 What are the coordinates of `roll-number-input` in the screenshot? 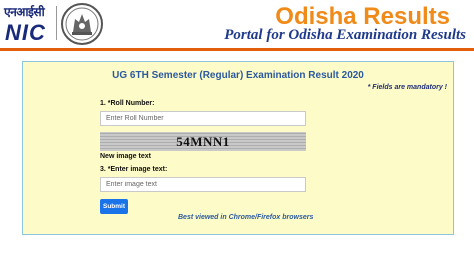 It's located at (203, 118).